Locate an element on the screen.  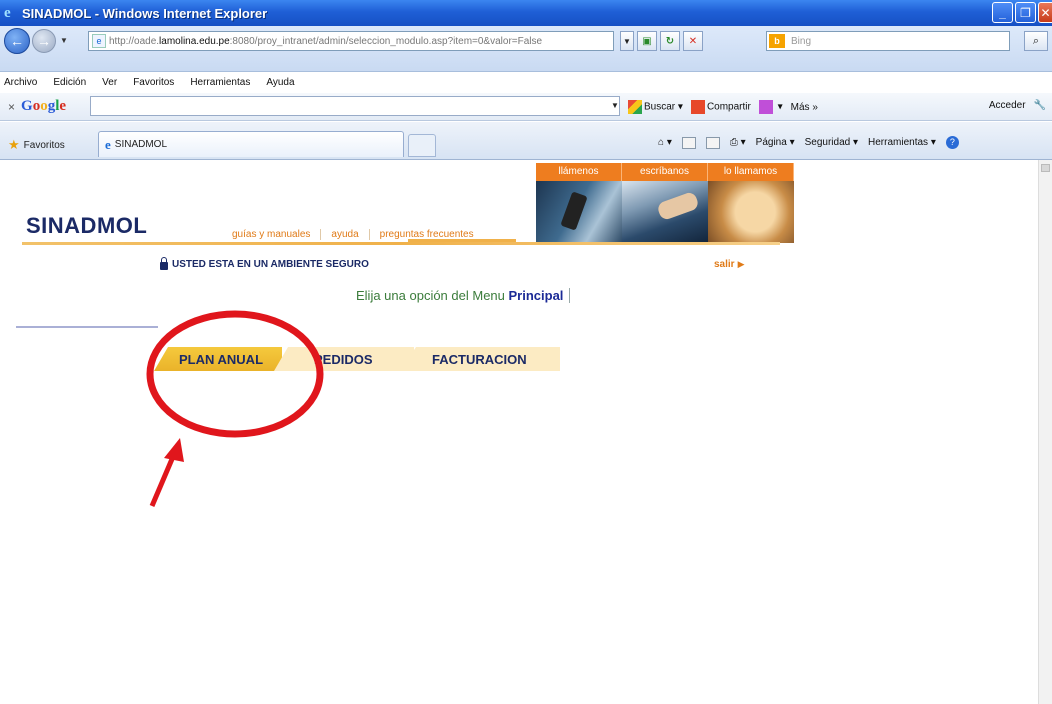
feeds-icon is located at coordinates (688, 142).